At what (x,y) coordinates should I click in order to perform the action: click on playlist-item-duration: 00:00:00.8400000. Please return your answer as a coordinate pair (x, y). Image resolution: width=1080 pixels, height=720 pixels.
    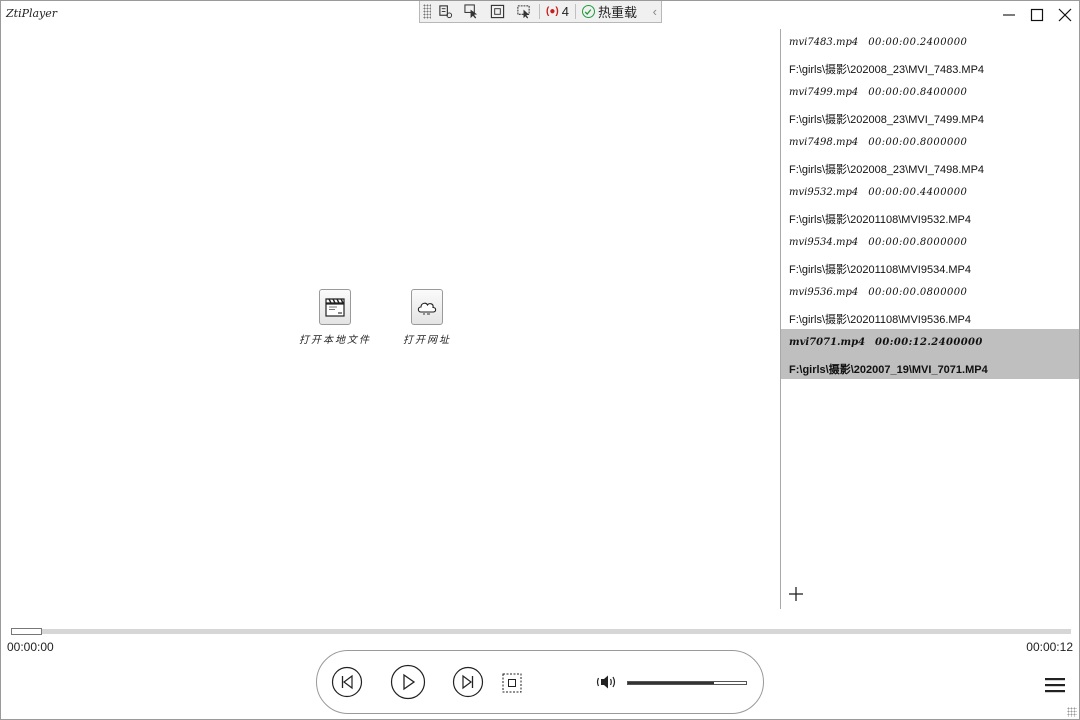
    Looking at the image, I should click on (918, 92).